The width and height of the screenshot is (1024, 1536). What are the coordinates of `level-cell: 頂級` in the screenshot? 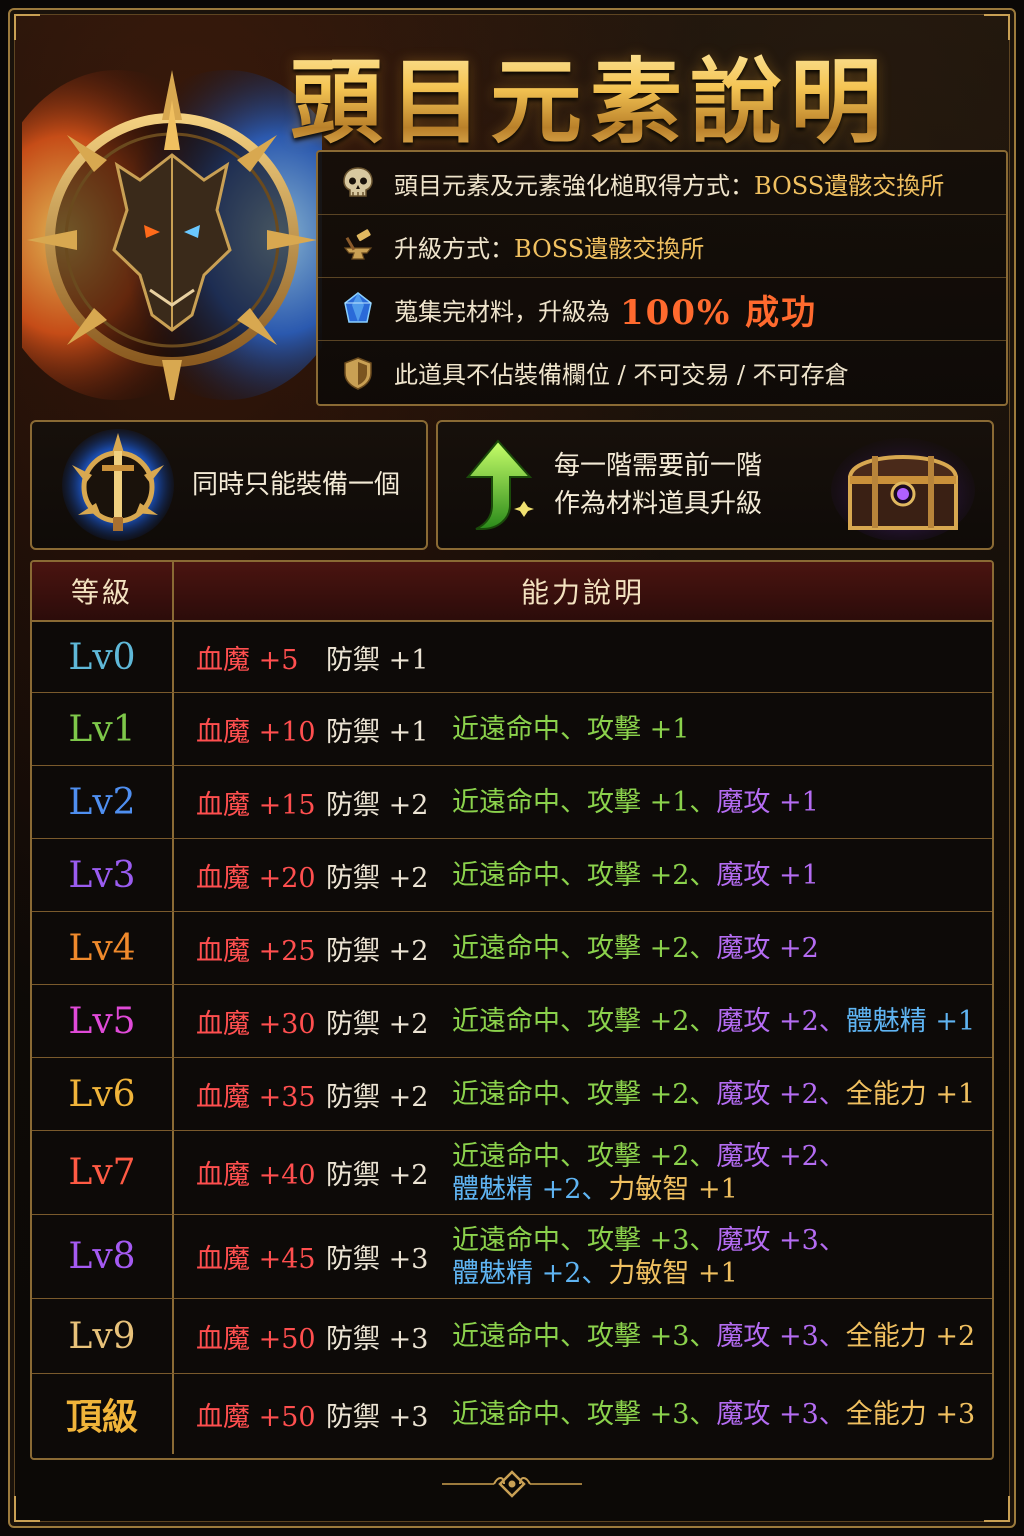 It's located at (103, 1414).